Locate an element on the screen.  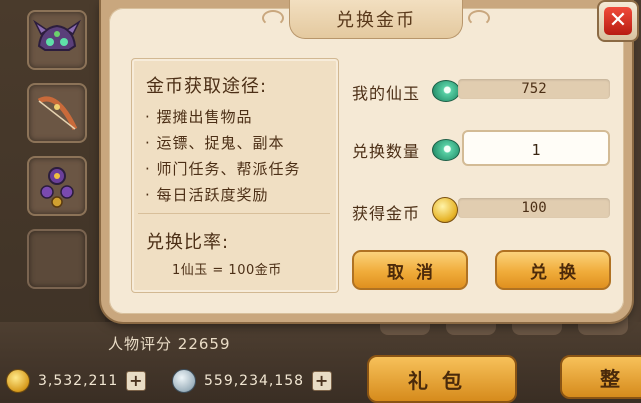
dialog-title-plate: 兑换金币 is located at coordinates (376, 19).